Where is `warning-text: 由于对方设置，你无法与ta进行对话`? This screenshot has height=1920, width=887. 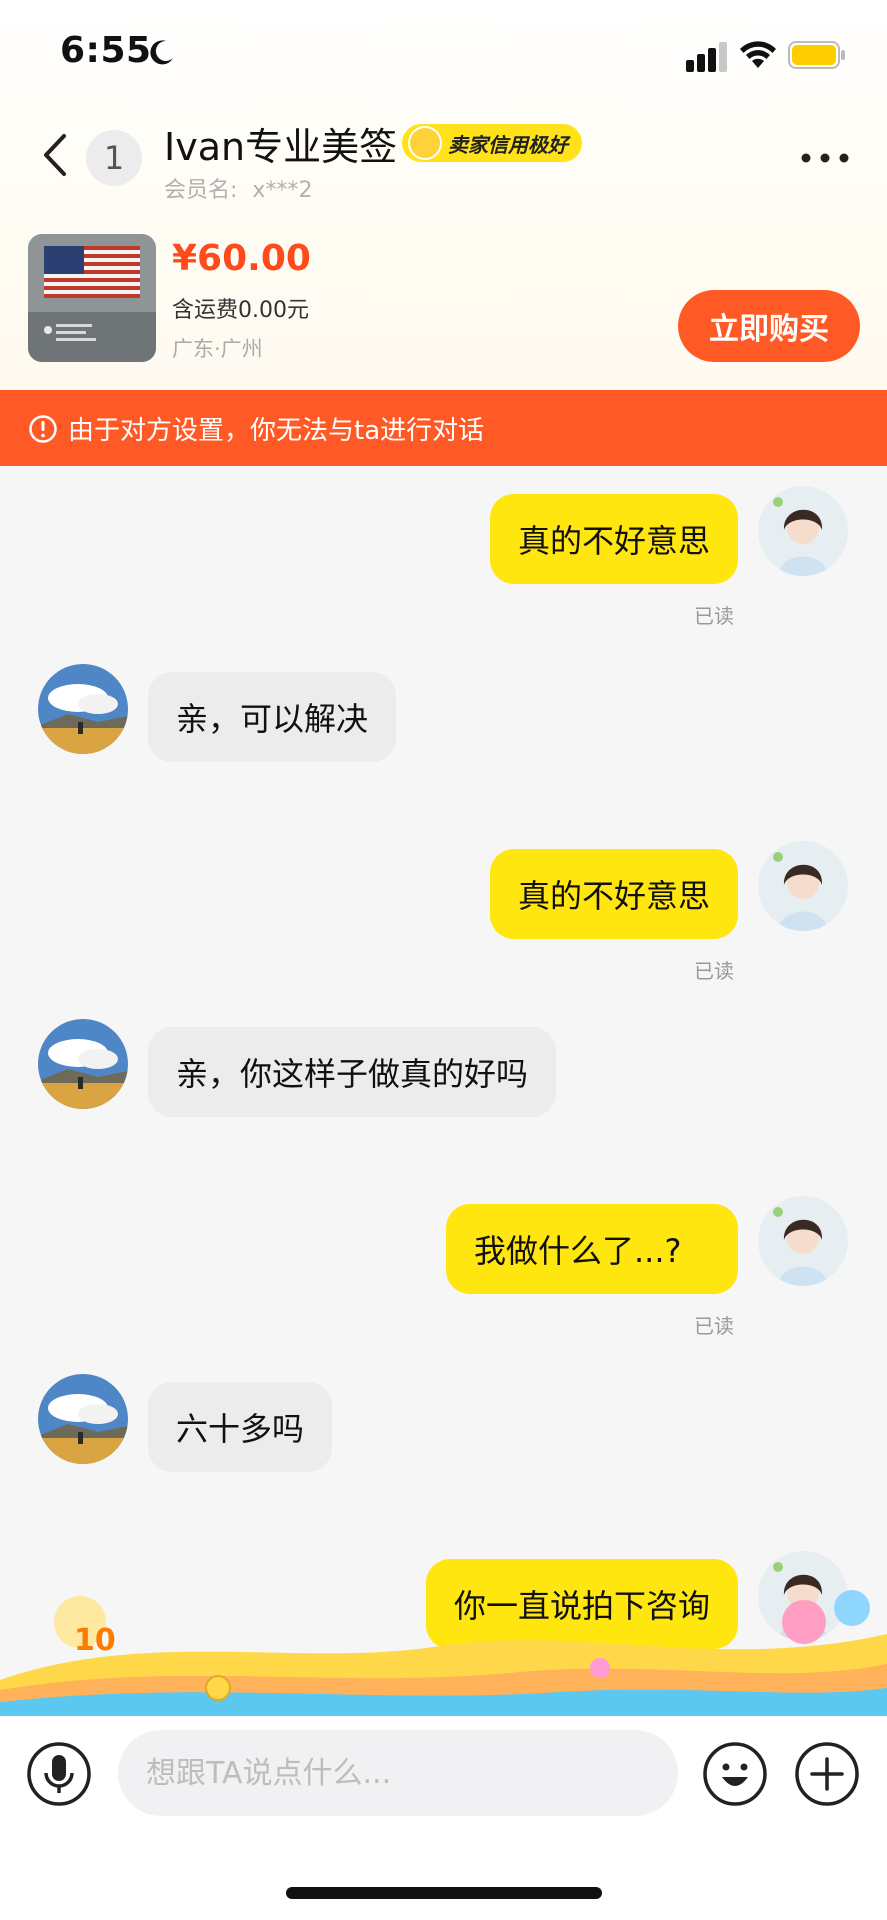 warning-text: 由于对方设置，你无法与ta进行对话 is located at coordinates (276, 431).